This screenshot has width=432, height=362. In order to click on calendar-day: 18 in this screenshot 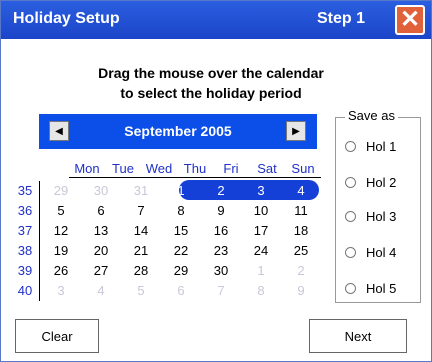, I will do `click(301, 231)`.